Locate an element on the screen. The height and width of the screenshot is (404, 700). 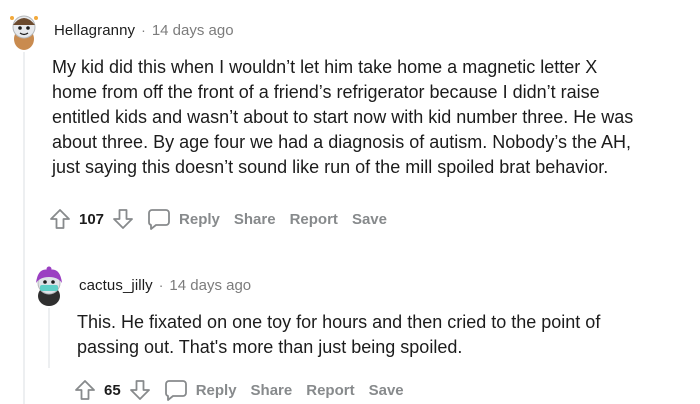
comment-cactus-jilly: cactus_jilly · 14 days ago is located at coordinates (363, 285).